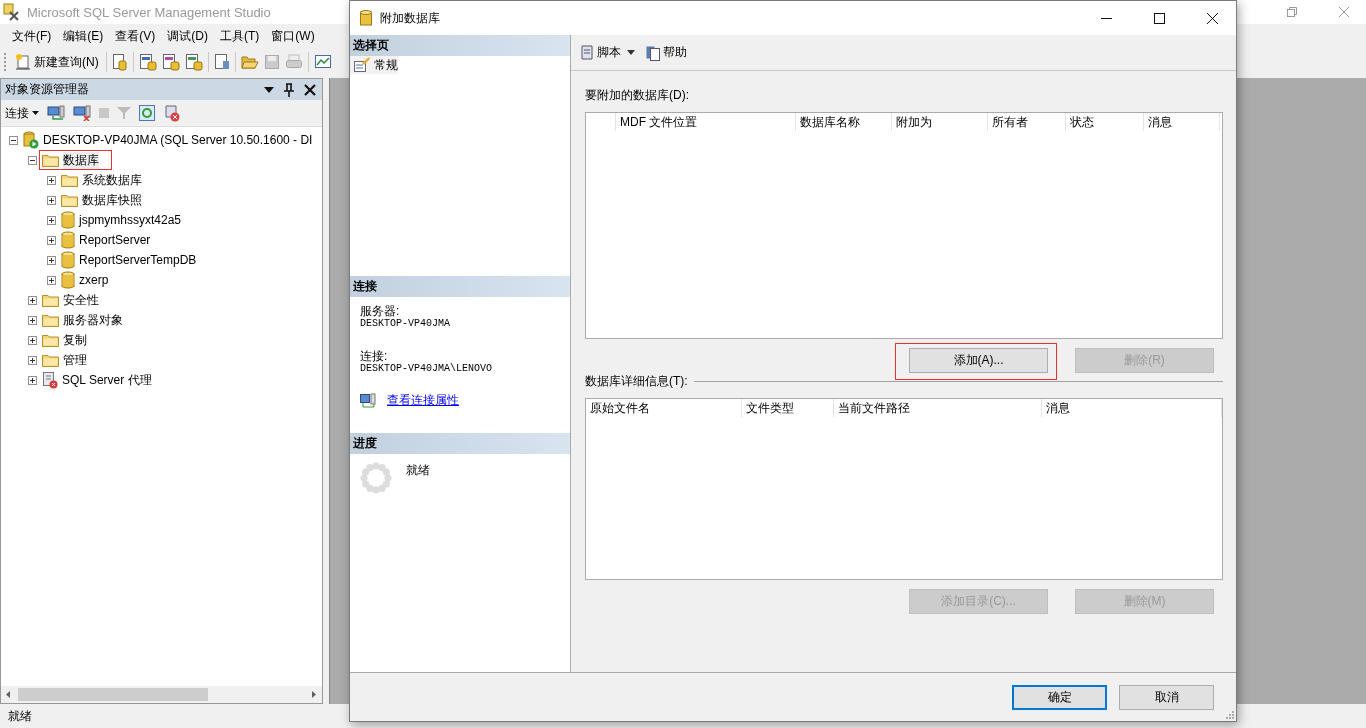  I want to click on column-header: 附加为, so click(940, 122).